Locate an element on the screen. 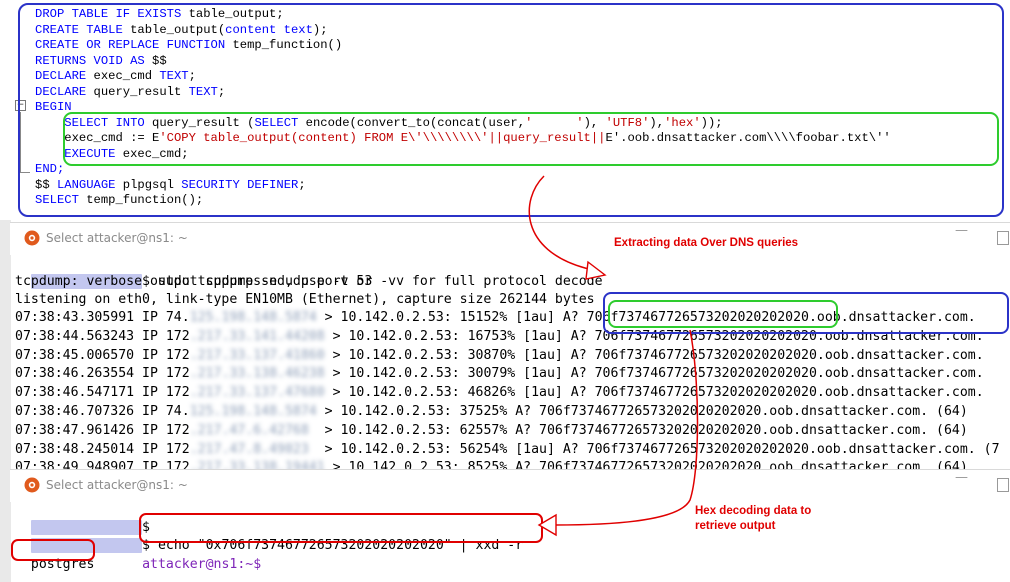  arrow-head-cmd is located at coordinates (547, 525).